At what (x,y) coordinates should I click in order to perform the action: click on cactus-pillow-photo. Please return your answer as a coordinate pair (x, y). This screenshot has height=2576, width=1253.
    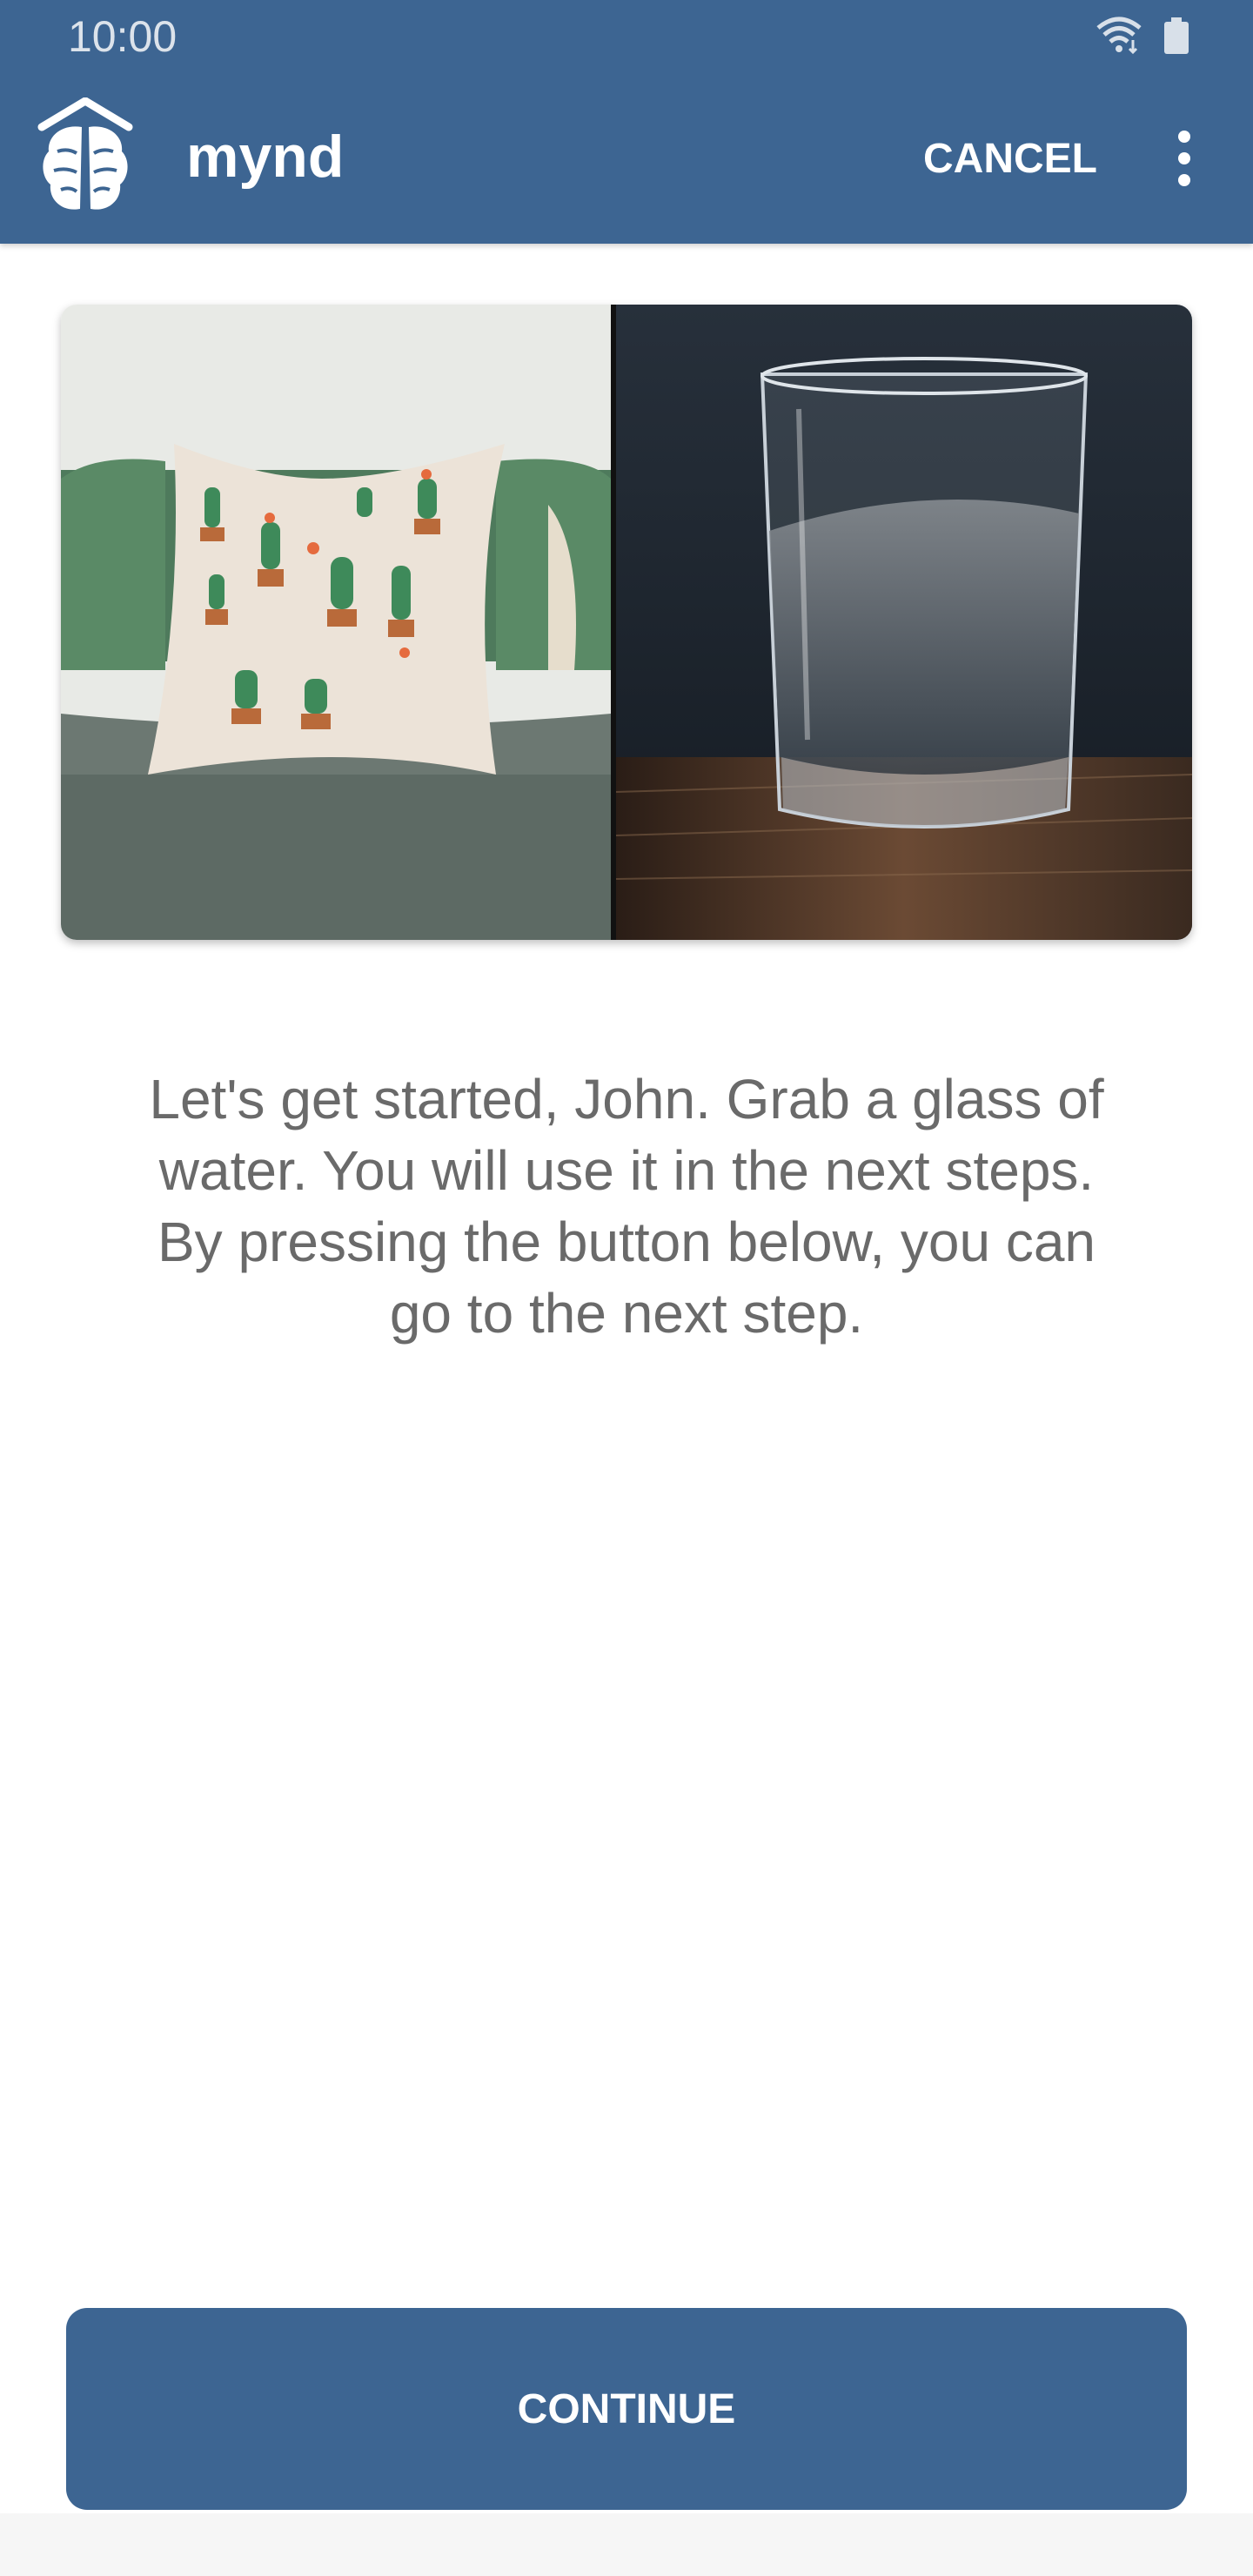
    Looking at the image, I should click on (336, 622).